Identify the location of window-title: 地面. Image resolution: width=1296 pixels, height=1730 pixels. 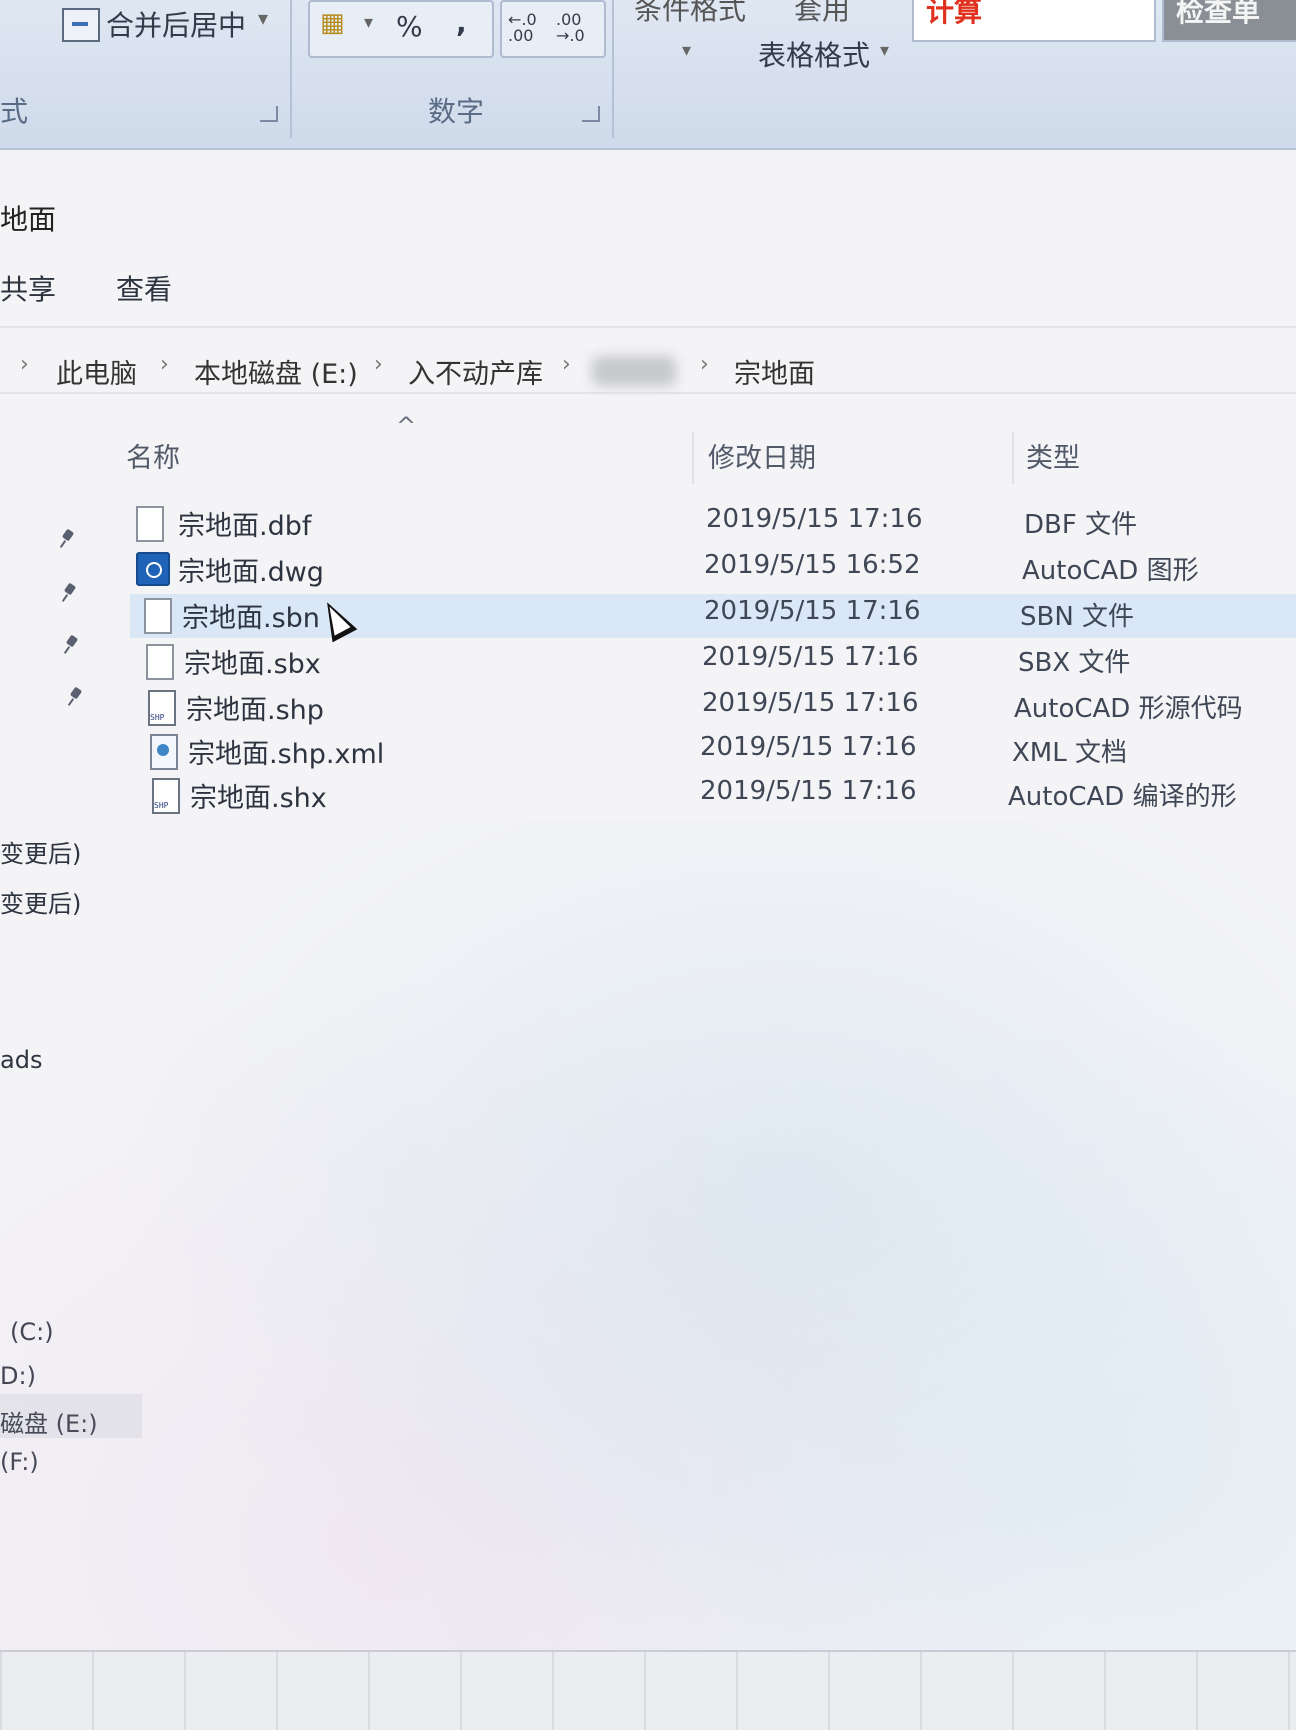
(28, 219).